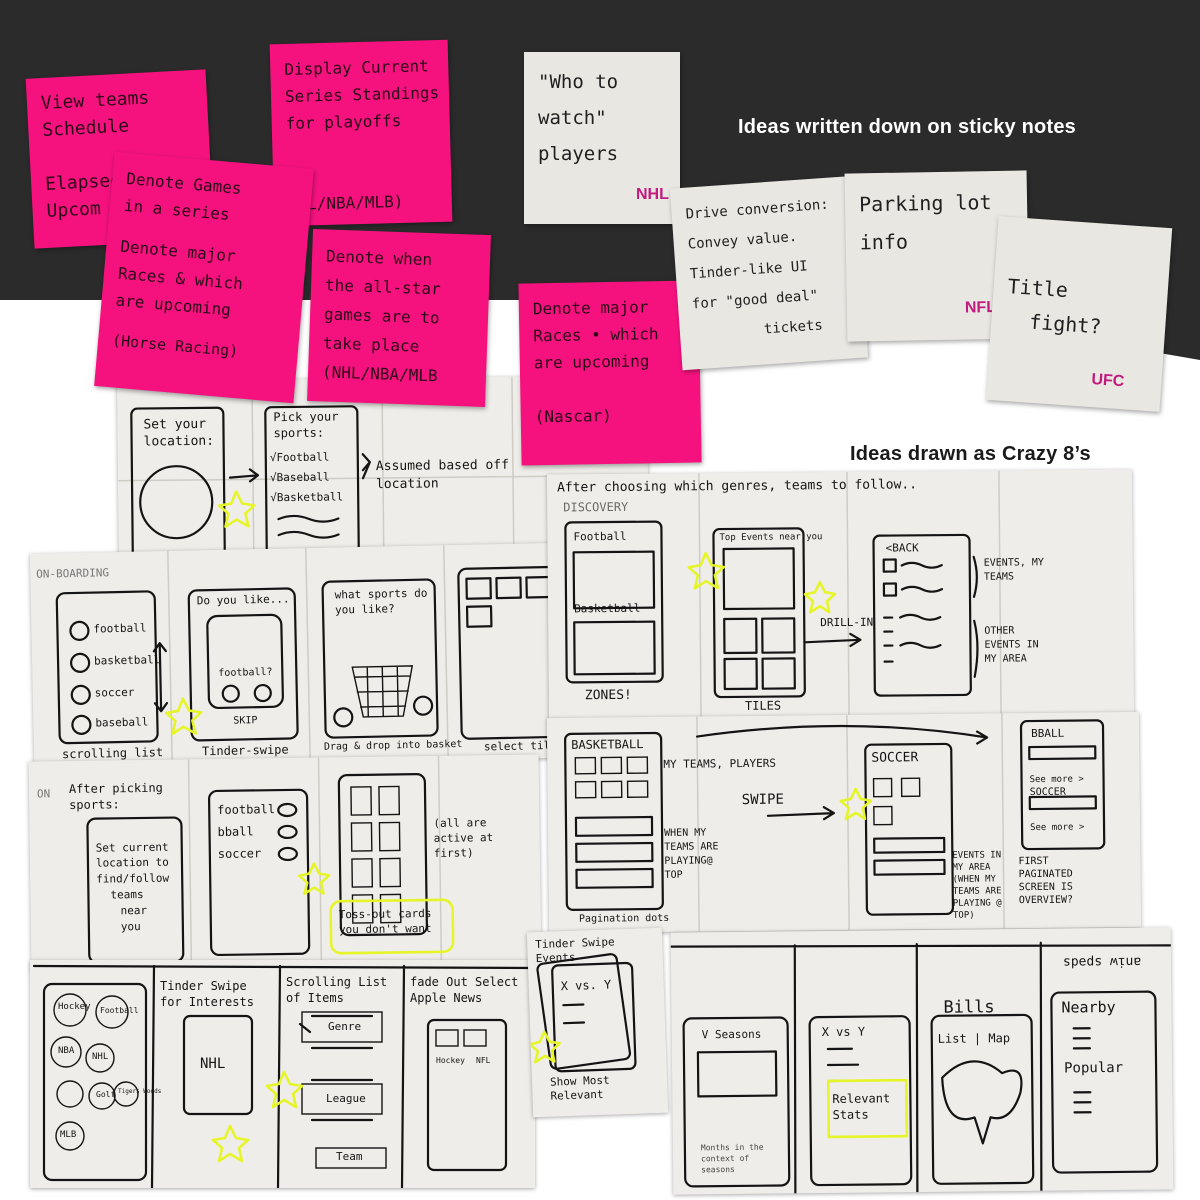 This screenshot has height=1200, width=1200. What do you see at coordinates (771, 538) in the screenshot?
I see `sketch-top-events: Top Events near you` at bounding box center [771, 538].